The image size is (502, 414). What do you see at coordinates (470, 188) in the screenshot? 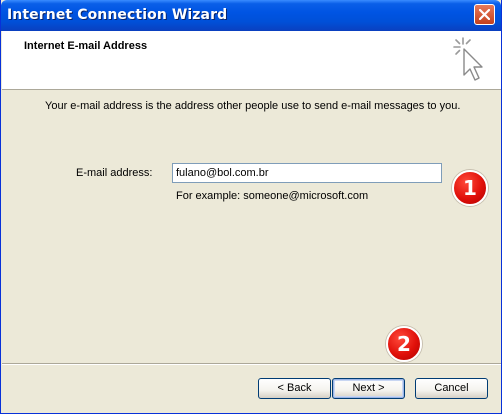
I see `annotation-badge-1: 1` at bounding box center [470, 188].